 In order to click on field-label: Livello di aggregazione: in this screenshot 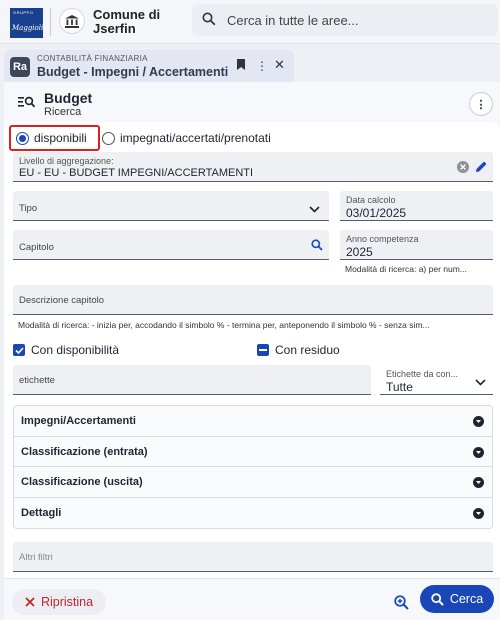, I will do `click(66, 161)`.